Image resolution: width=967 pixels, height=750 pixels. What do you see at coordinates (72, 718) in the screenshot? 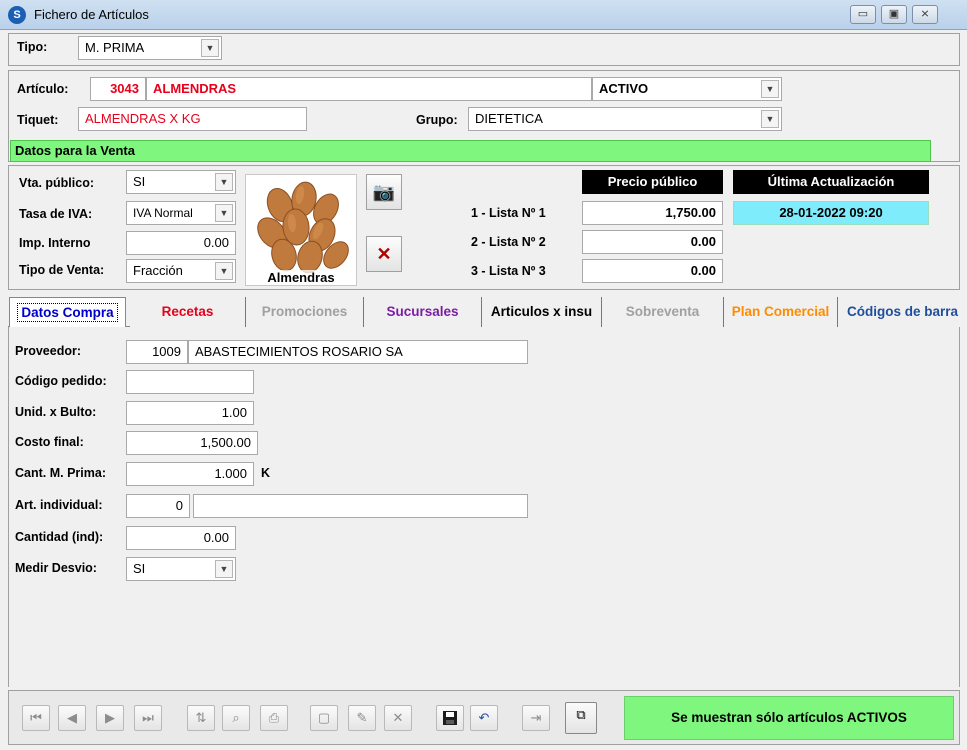
I see `previous-record-button: ◀` at bounding box center [72, 718].